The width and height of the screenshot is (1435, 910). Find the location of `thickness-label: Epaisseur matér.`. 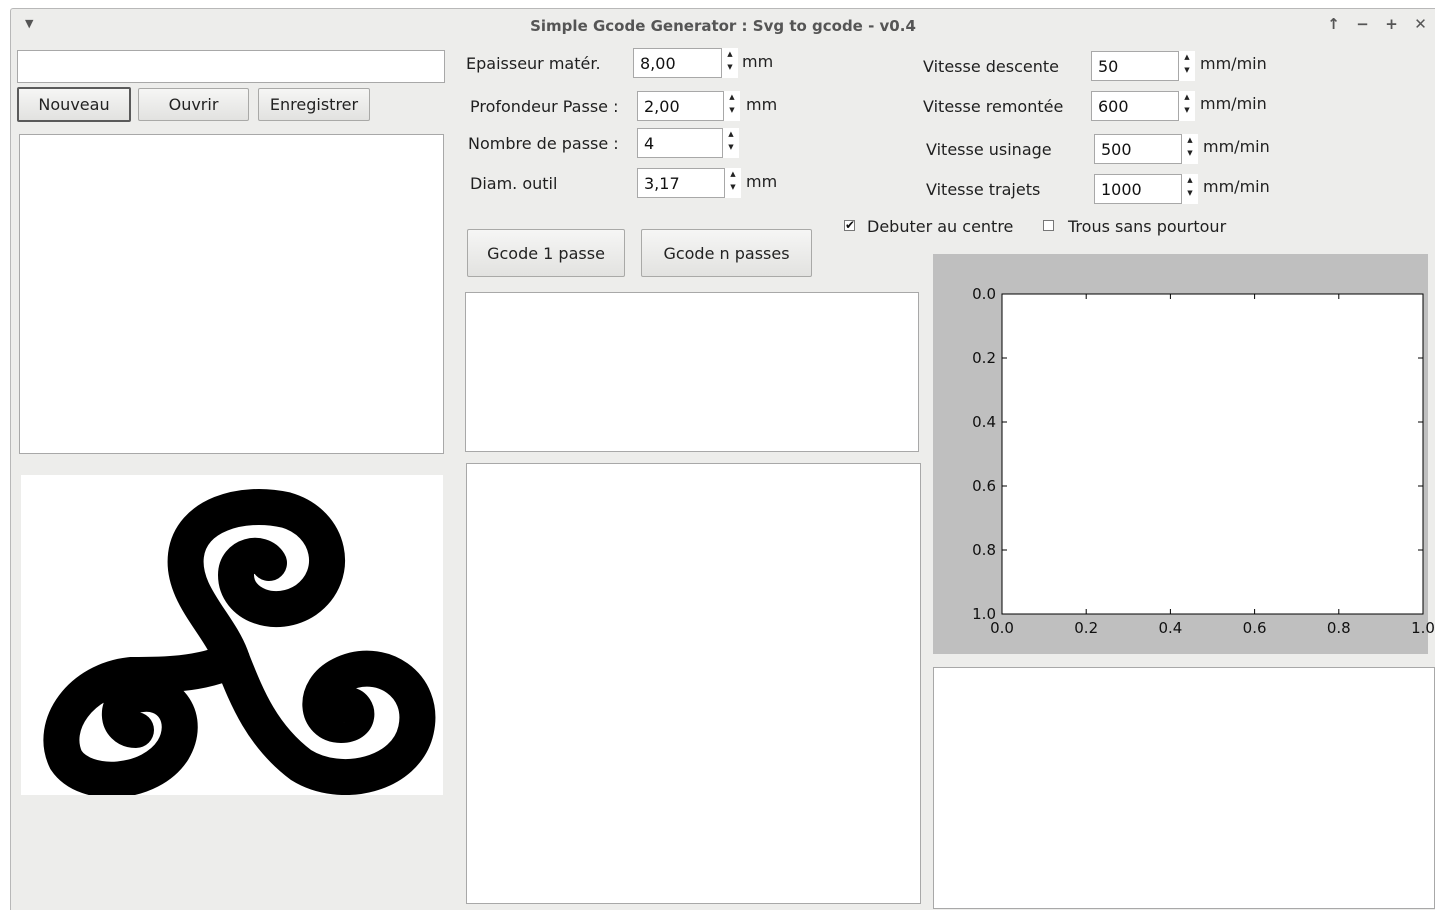

thickness-label: Epaisseur matér. is located at coordinates (533, 63).